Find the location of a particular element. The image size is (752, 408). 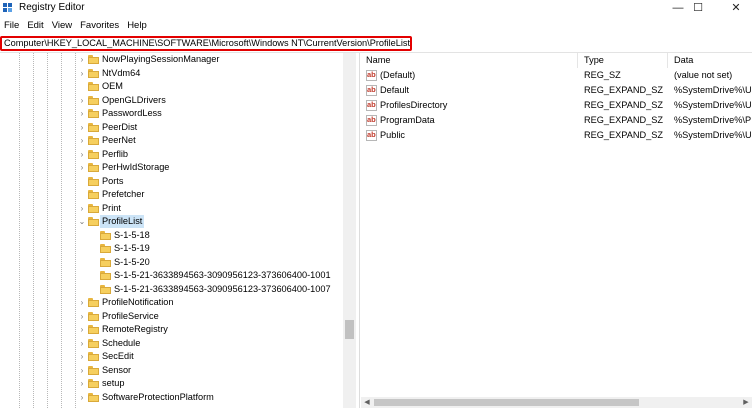

tree-item: S-1-5-19 is located at coordinates (170, 248).